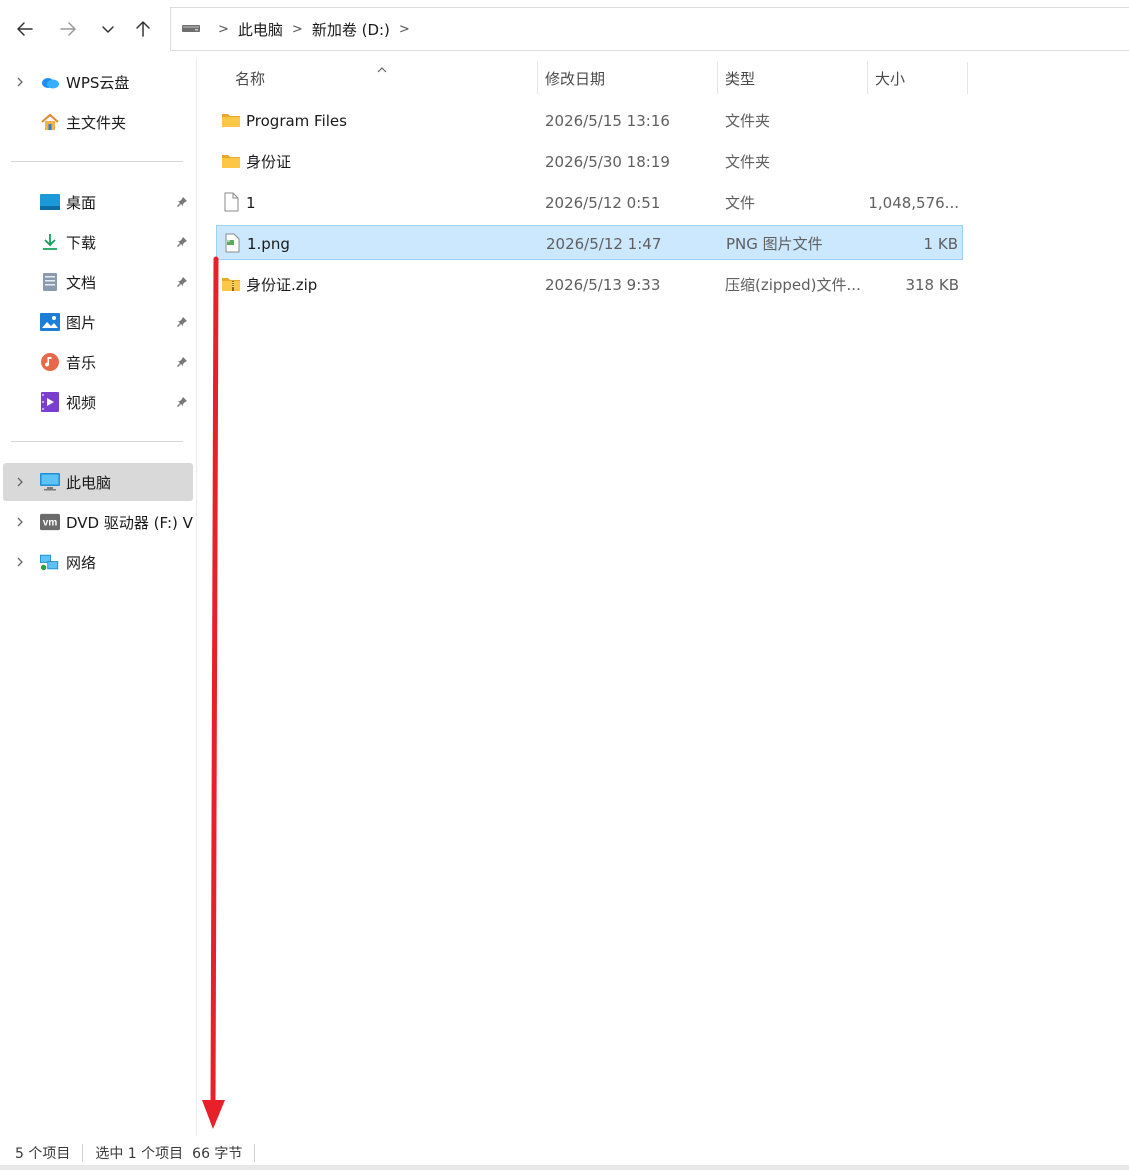  I want to click on download-icon, so click(50, 242).